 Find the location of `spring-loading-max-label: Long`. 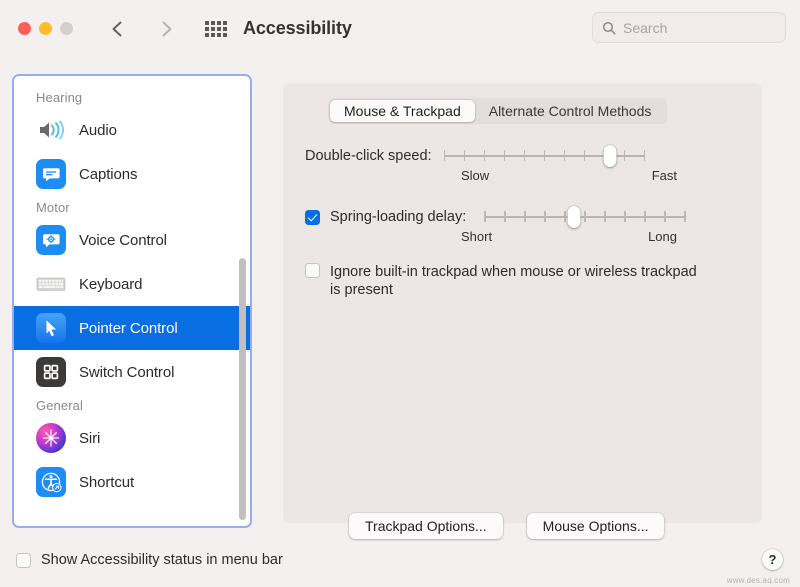

spring-loading-max-label: Long is located at coordinates (662, 236).